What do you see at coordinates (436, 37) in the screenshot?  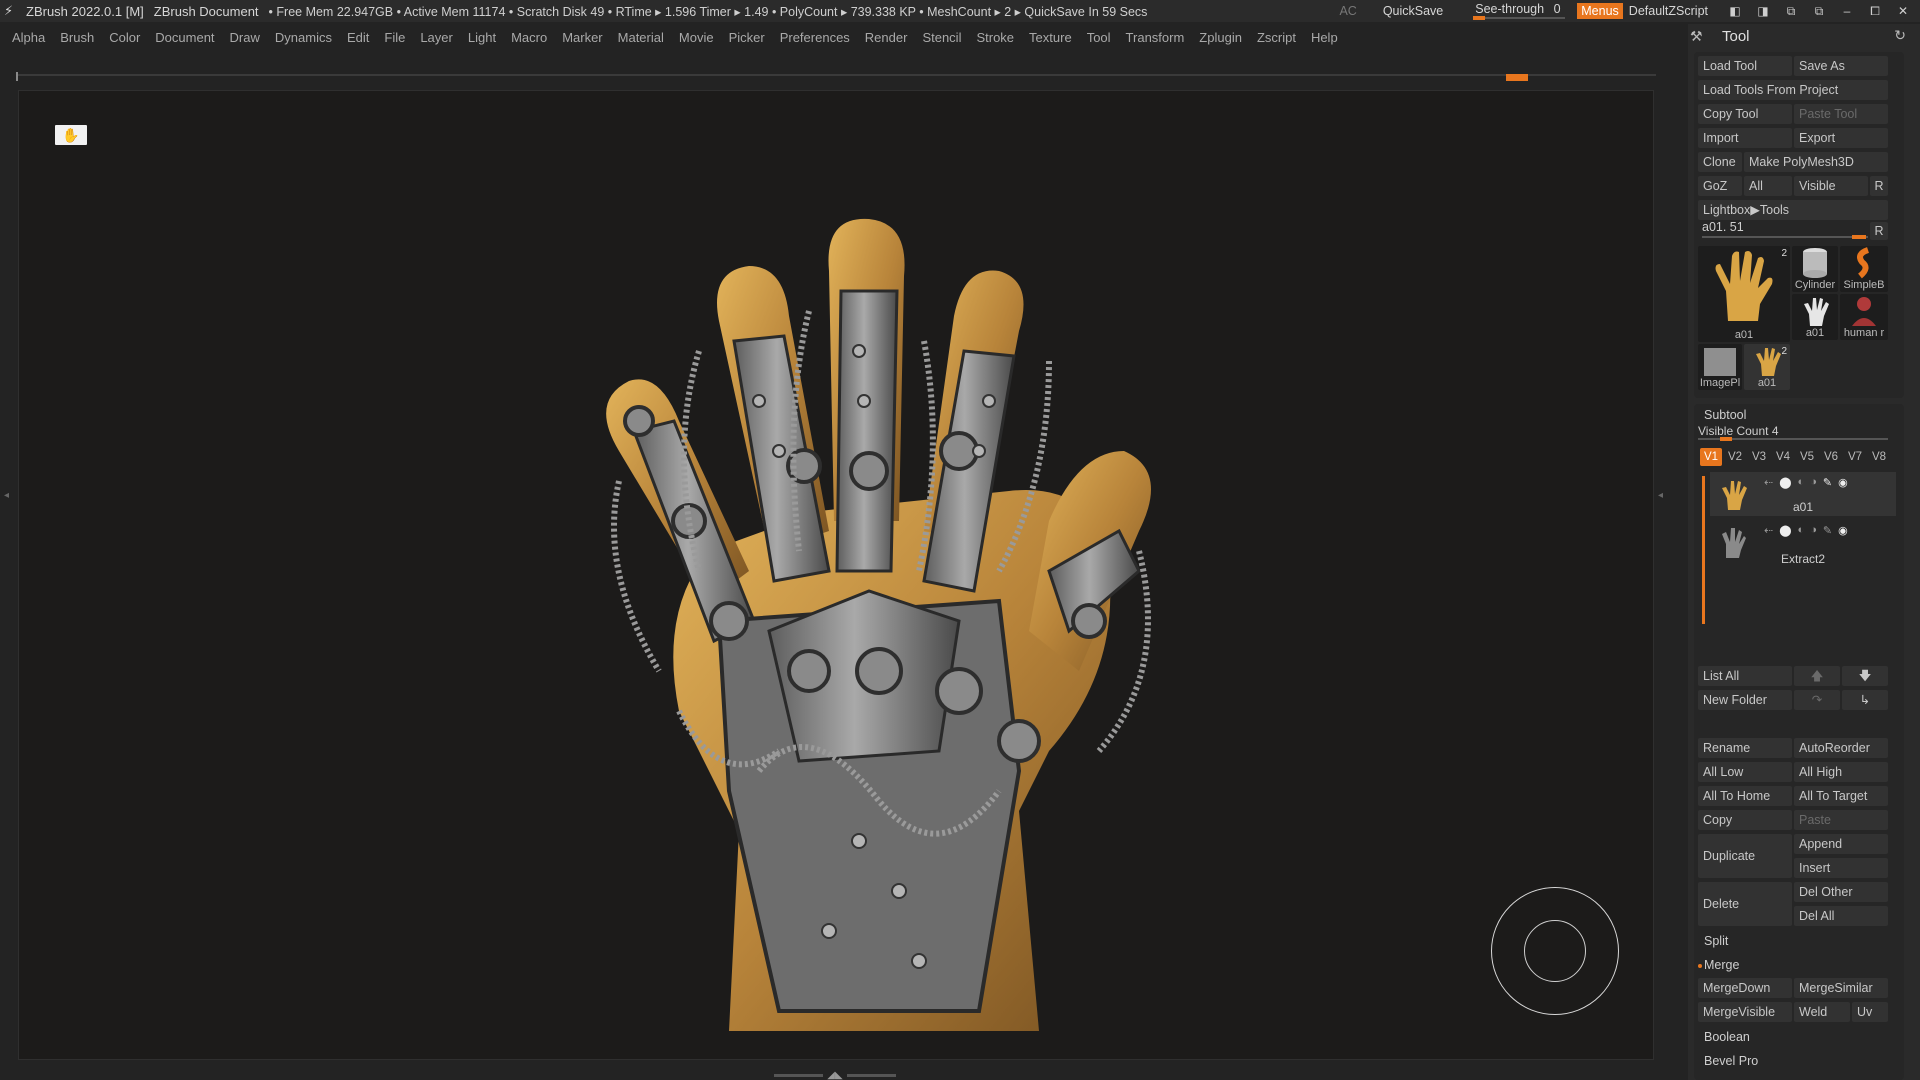 I see `menu-layer: Layer` at bounding box center [436, 37].